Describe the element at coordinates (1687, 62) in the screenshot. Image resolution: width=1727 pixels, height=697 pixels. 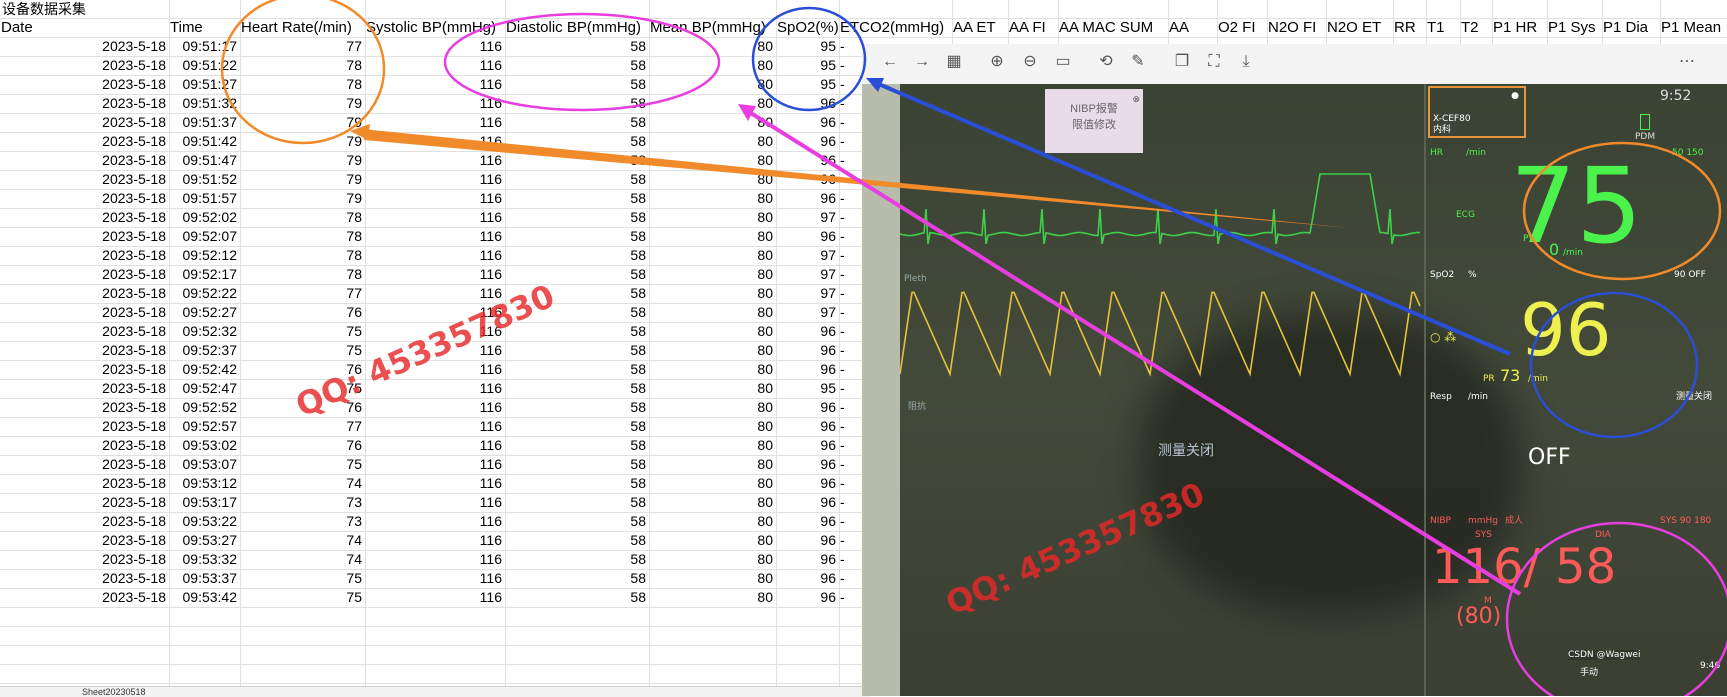
I see `more-icon: ⋯` at that location.